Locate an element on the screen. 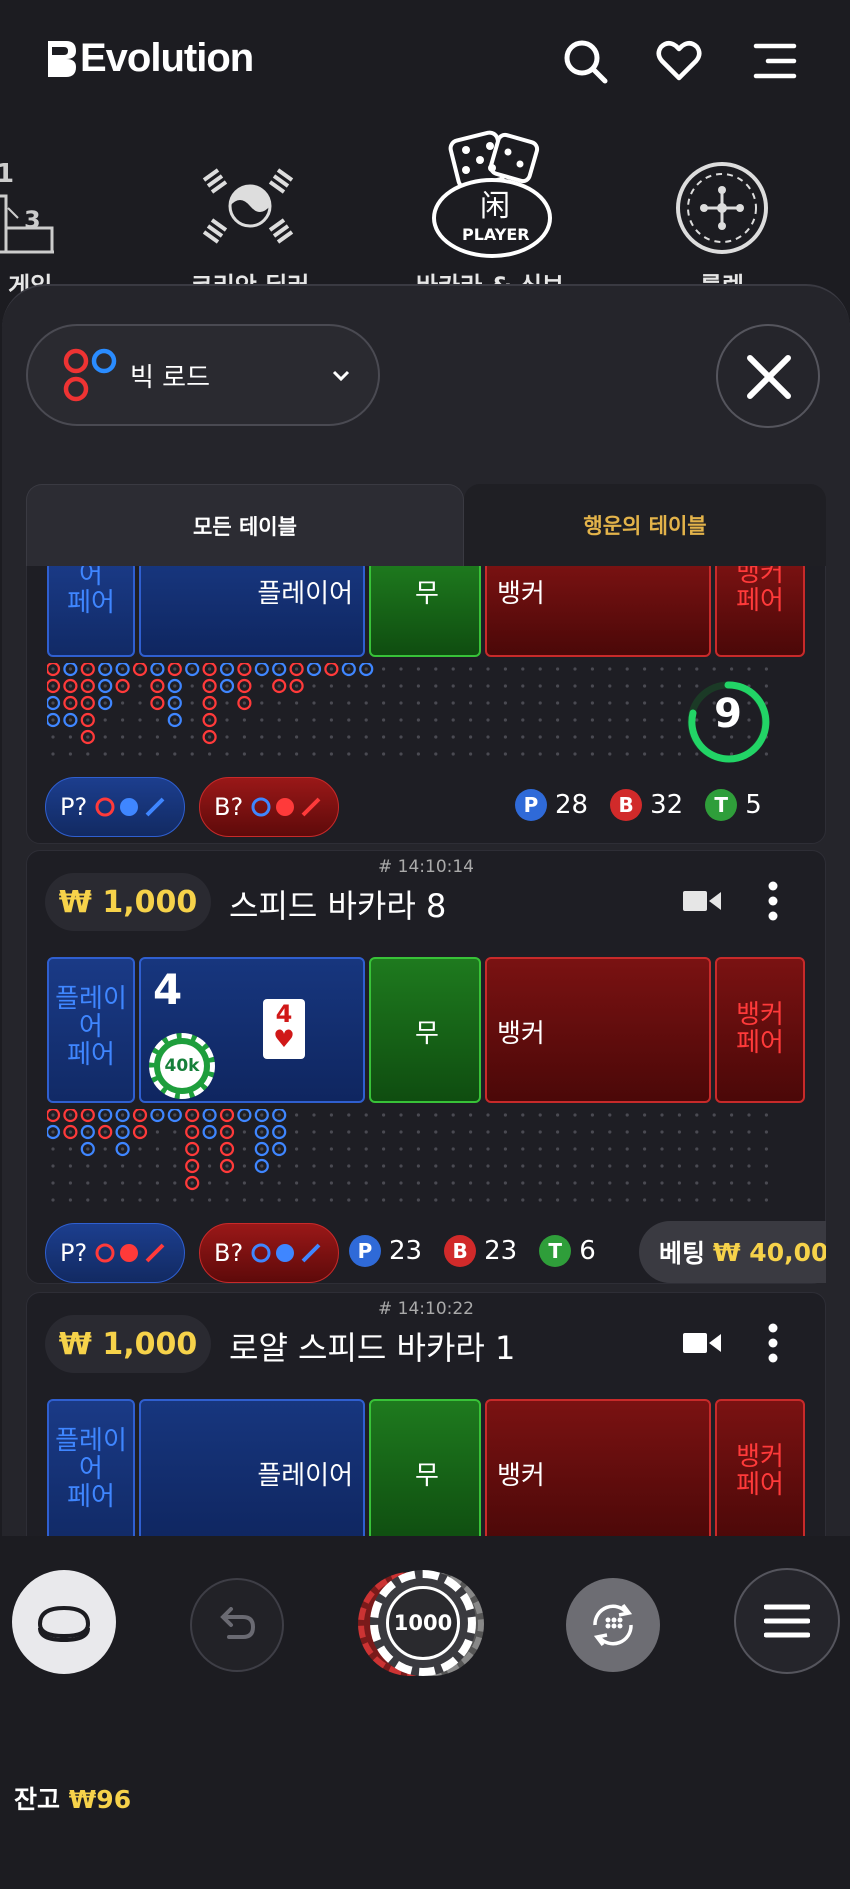 Image resolution: width=850 pixels, height=1889 pixels. bet-spots: 플레이 어 페어 플레이어 무 뱅커 뱅커 페어 is located at coordinates (426, 1467).